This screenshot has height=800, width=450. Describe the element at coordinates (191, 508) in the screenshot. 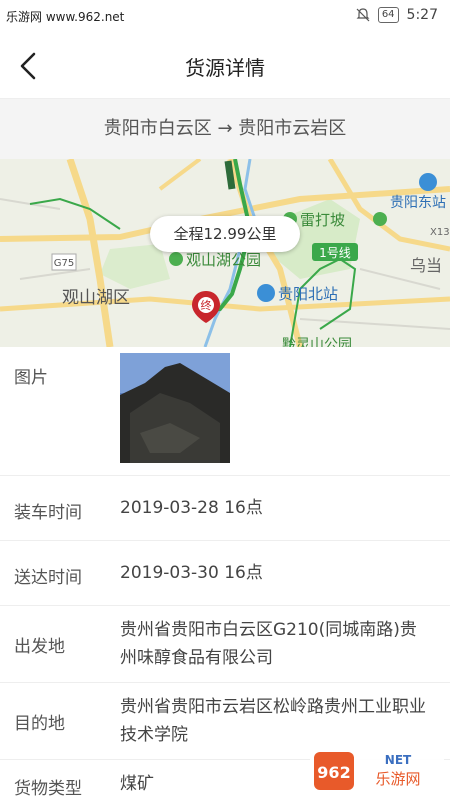

I see `load-time-value: 2019-03-28 16点` at that location.